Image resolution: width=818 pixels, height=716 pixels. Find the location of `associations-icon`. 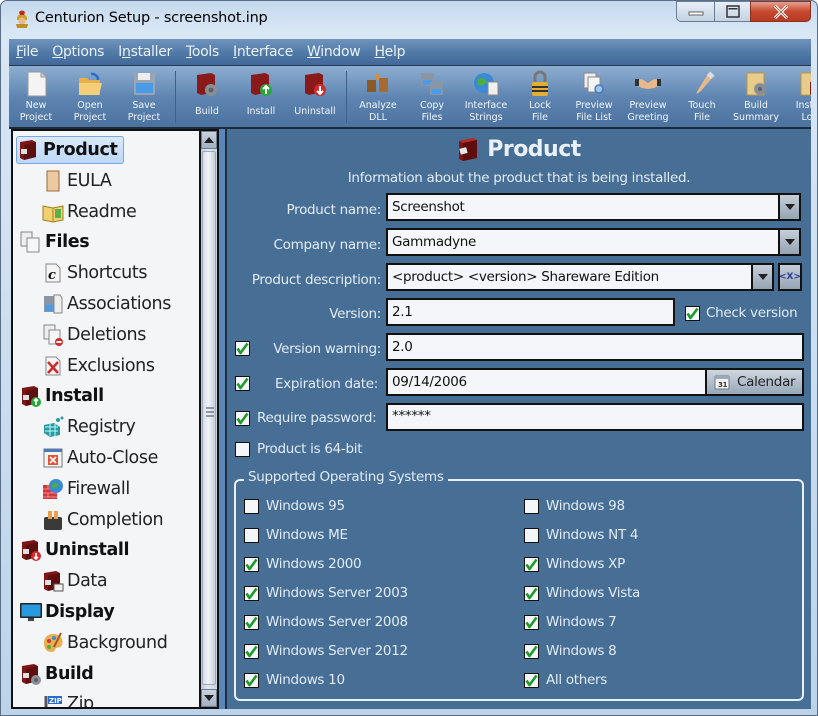

associations-icon is located at coordinates (53, 304).